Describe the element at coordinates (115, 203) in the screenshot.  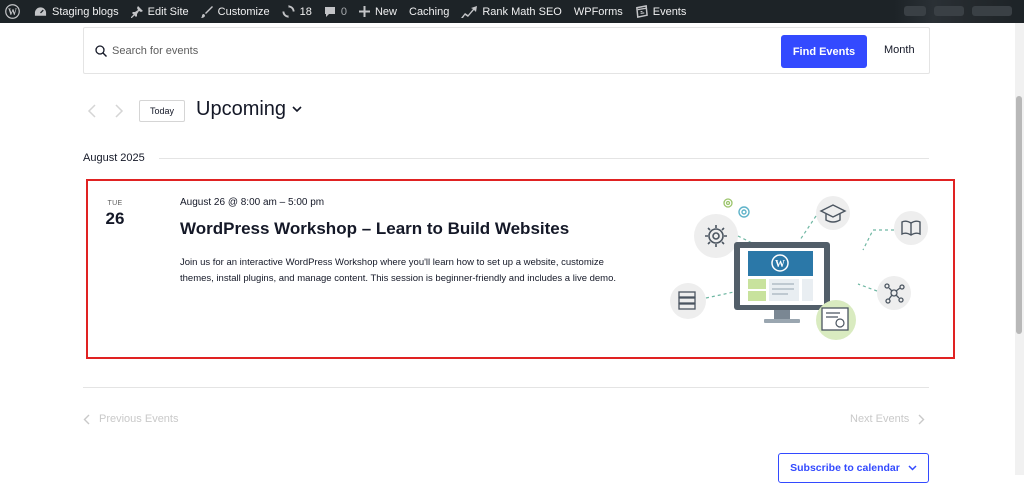
I see `event-day-of-week: TUE` at that location.